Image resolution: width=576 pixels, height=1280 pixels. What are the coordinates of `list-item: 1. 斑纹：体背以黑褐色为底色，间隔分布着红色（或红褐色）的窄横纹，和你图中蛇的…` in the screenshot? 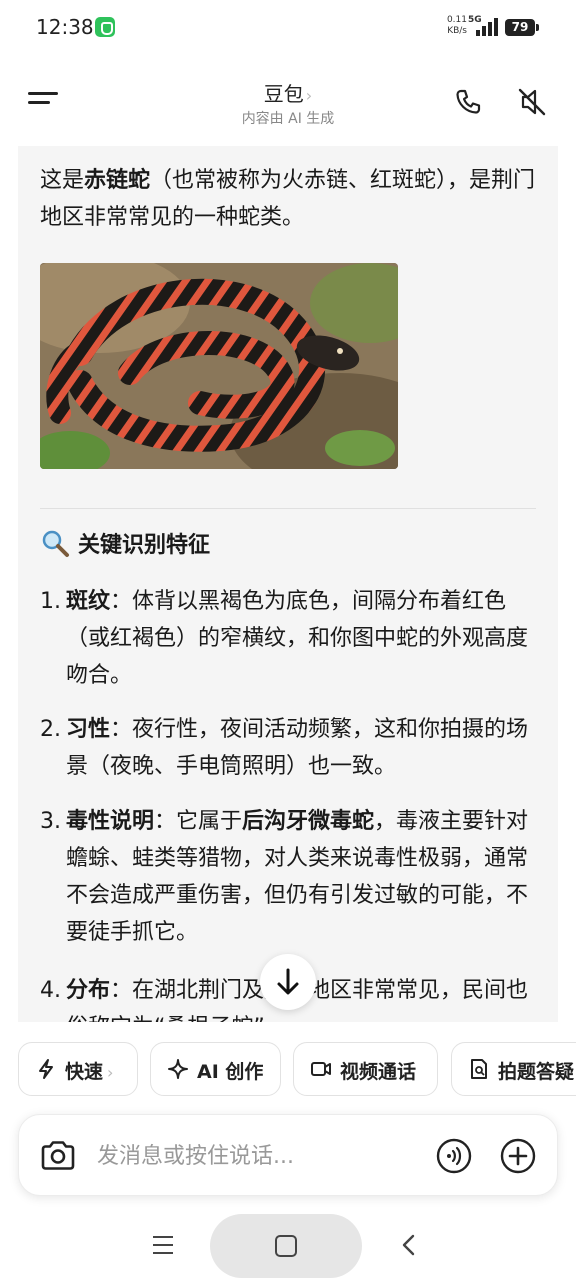 It's located at (290, 638).